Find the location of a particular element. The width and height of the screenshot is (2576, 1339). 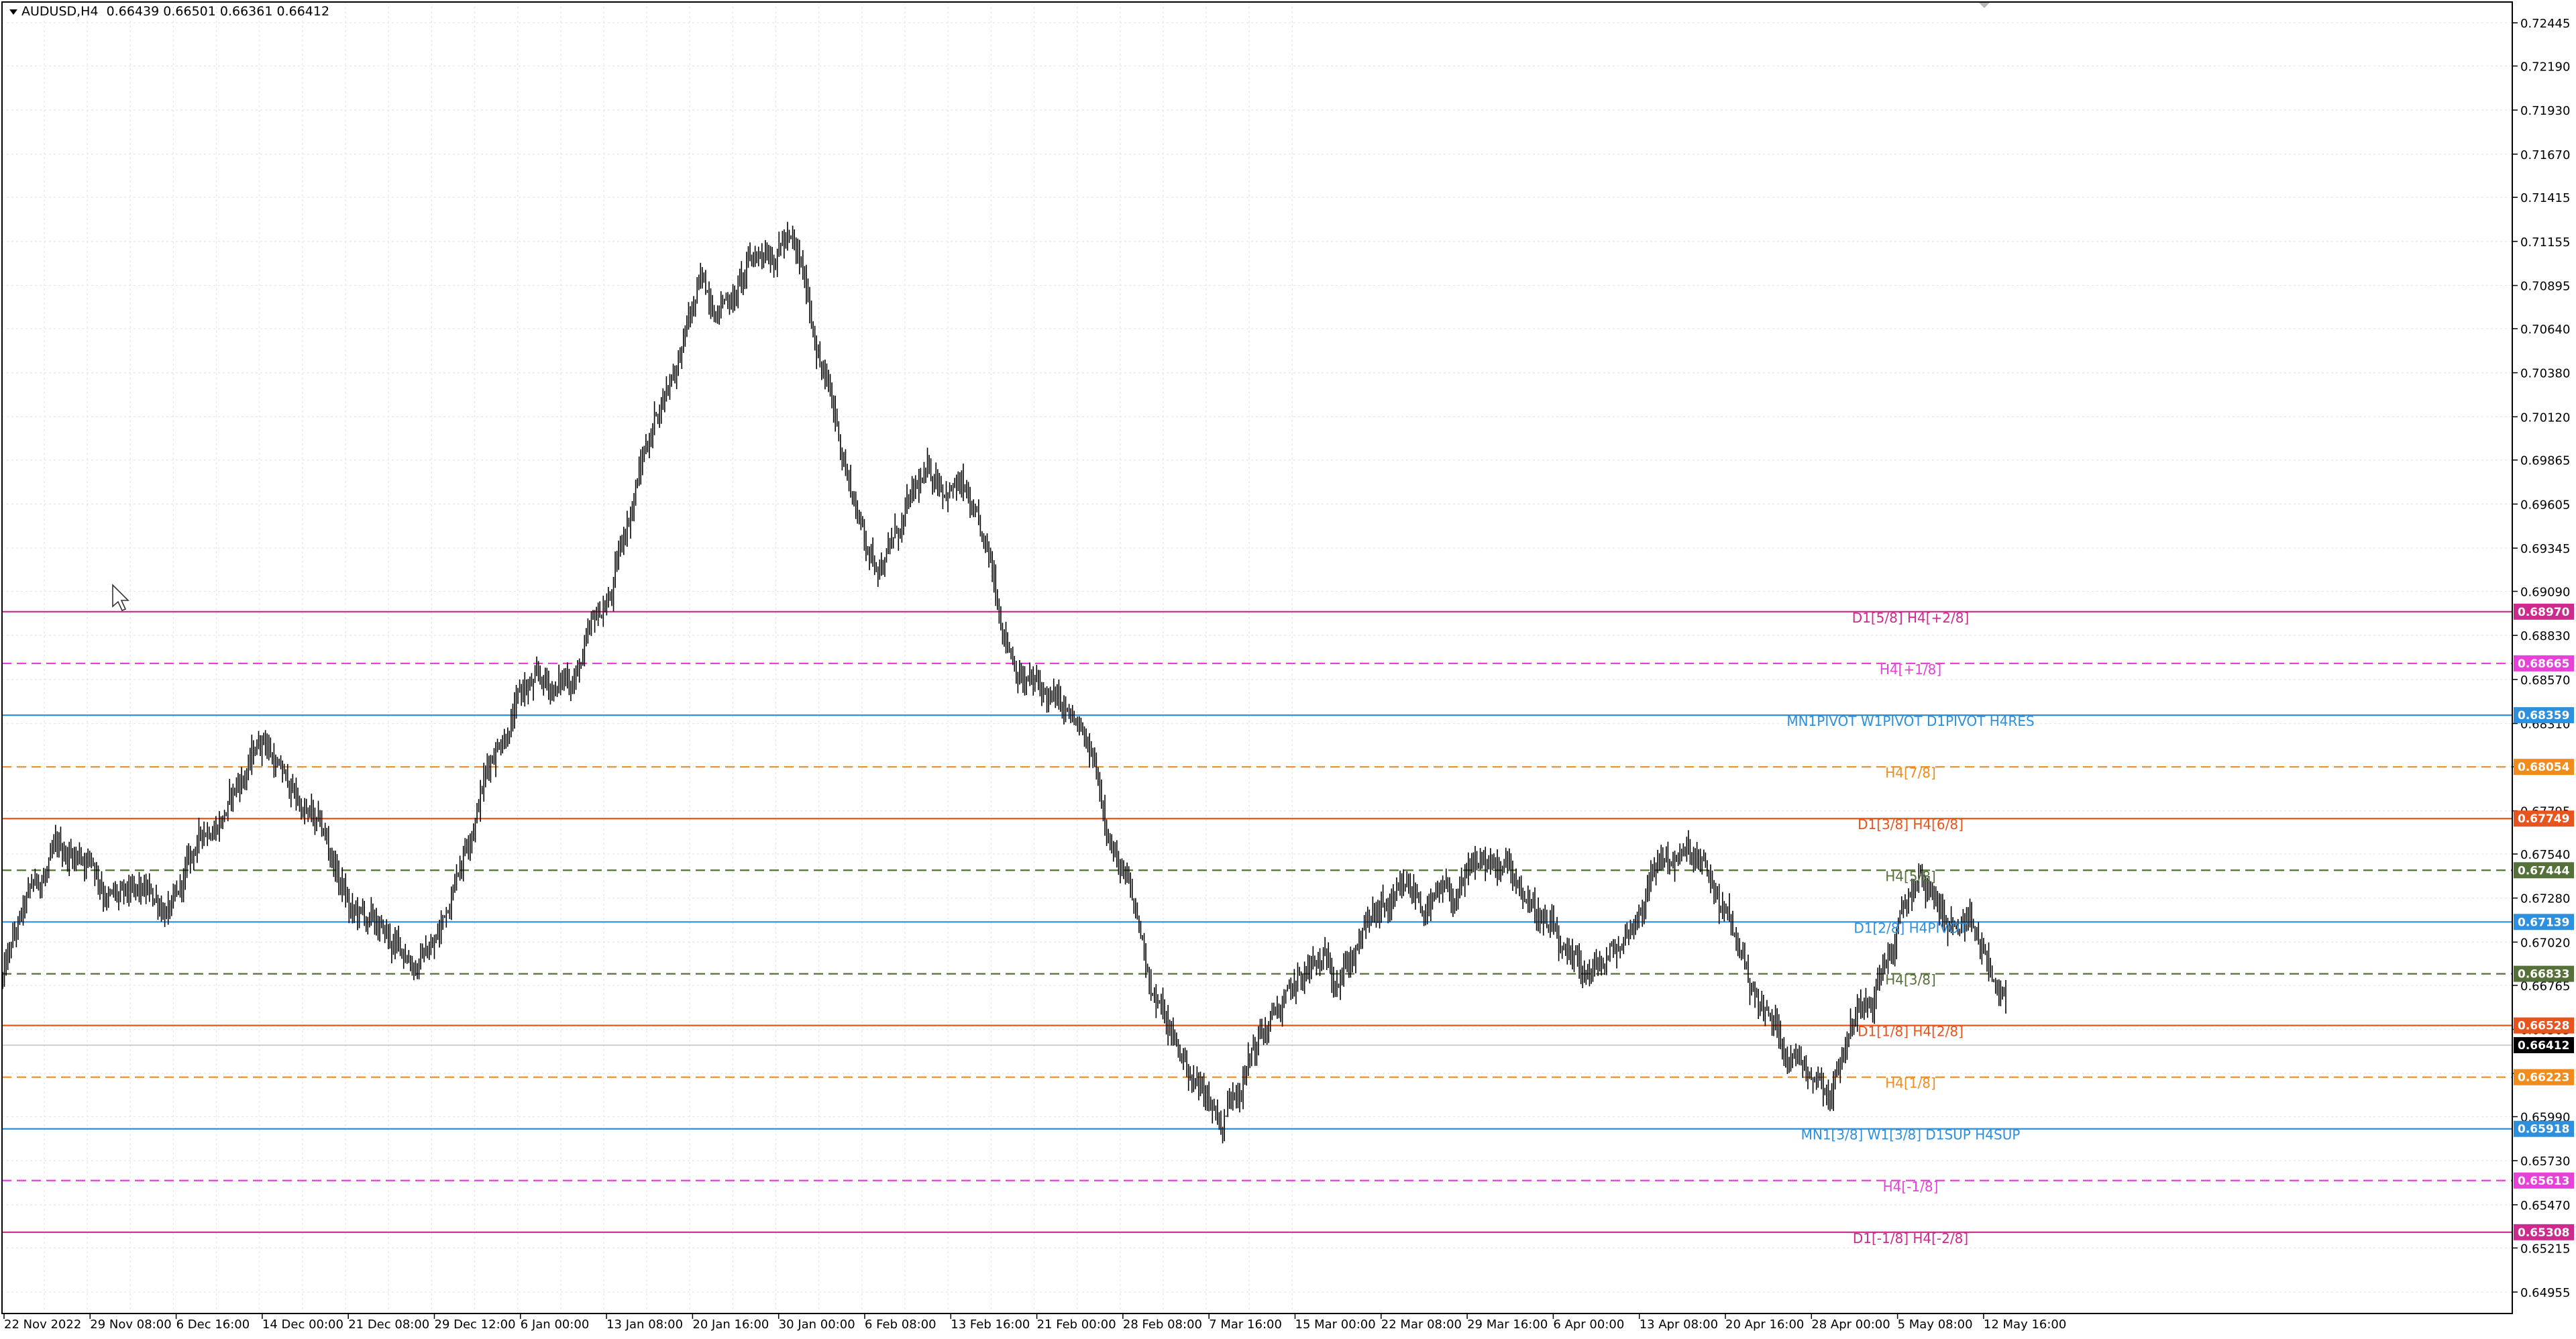

time-tick-label: 22 Mar 08:00 is located at coordinates (1421, 1325).